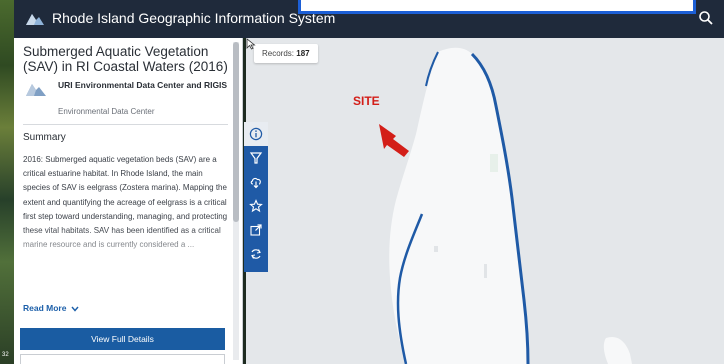 This screenshot has height=364, width=724. I want to click on source-subtitle: Environmental Data Center, so click(106, 111).